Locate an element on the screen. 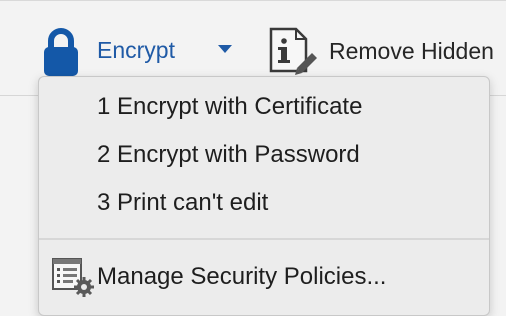 This screenshot has height=316, width=506. menu-separator is located at coordinates (264, 239).